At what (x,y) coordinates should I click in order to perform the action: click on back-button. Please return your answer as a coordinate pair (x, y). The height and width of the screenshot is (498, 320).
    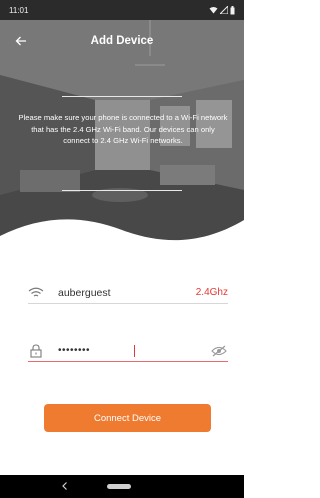
    Looking at the image, I should click on (21, 41).